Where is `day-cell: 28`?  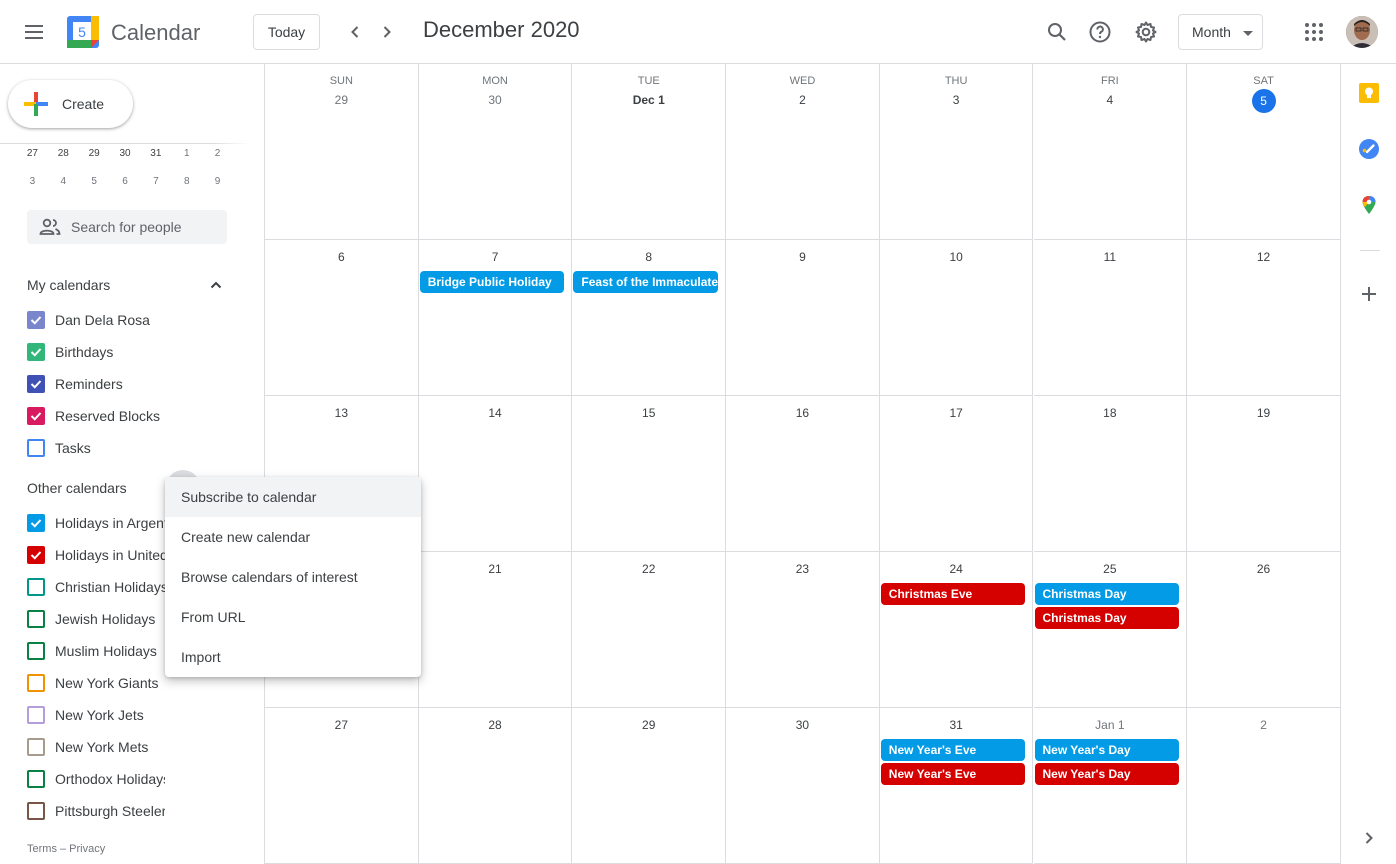
day-cell: 28 is located at coordinates (495, 786).